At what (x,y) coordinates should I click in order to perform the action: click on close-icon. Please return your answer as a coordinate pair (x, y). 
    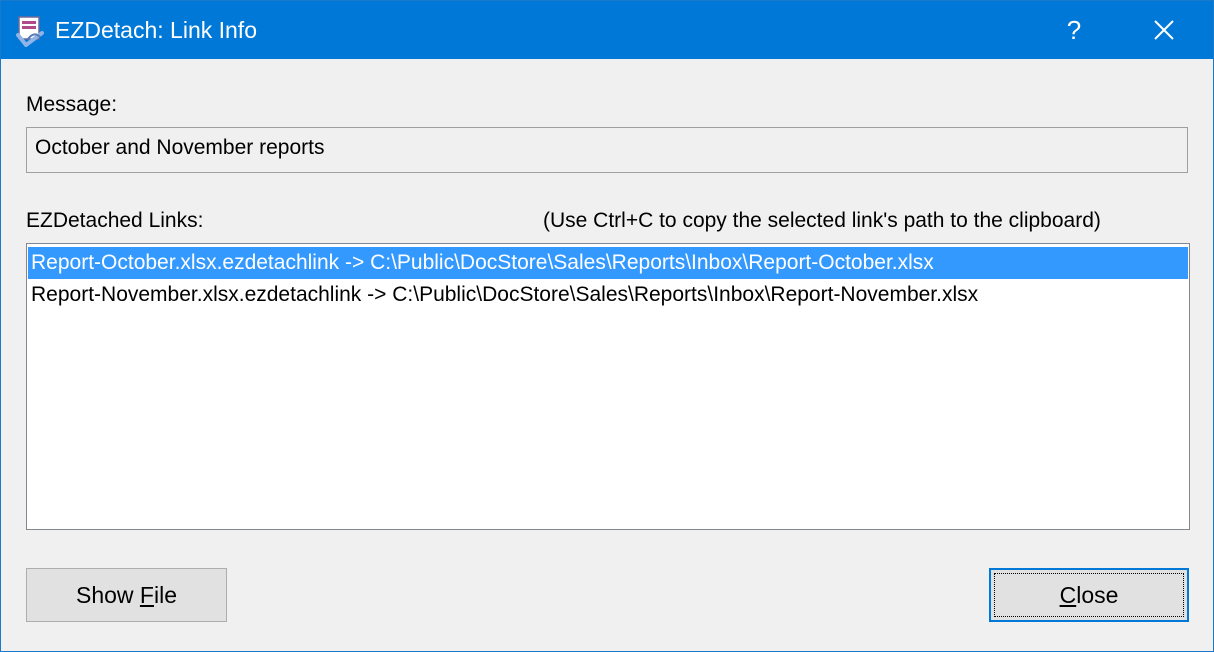
    Looking at the image, I should click on (1164, 30).